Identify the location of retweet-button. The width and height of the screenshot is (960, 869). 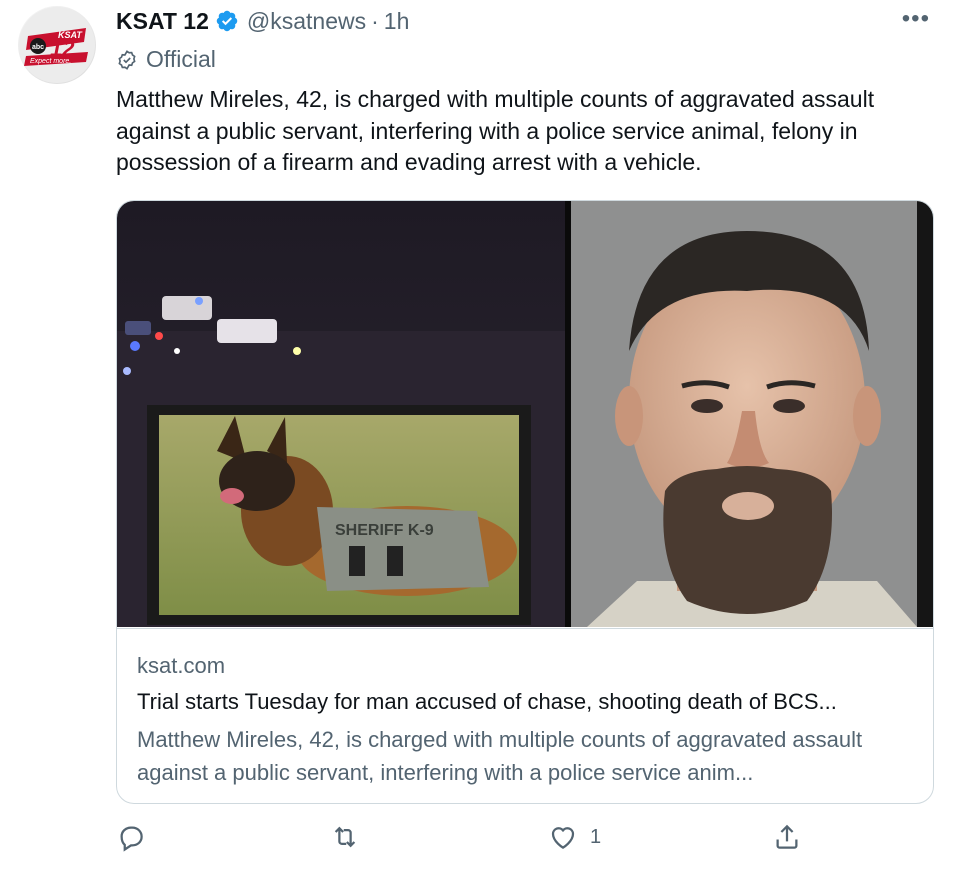
(351, 837).